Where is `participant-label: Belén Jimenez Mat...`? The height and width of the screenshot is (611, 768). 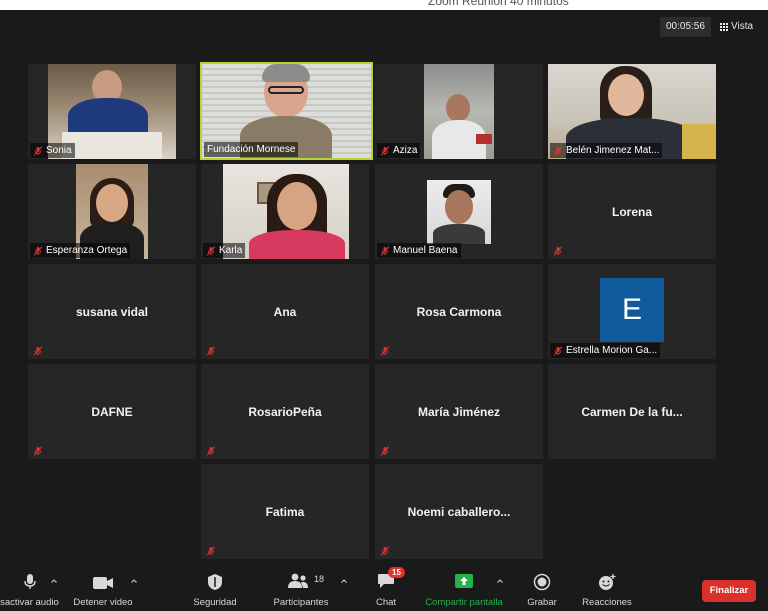
participant-label: Belén Jimenez Mat... is located at coordinates (606, 150).